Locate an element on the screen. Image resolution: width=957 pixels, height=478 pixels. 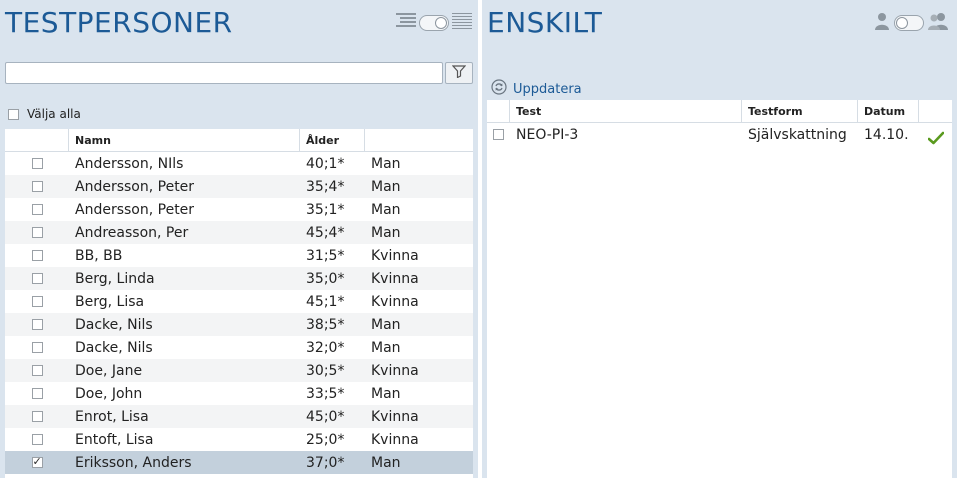
persons-view-toggle is located at coordinates (434, 23).